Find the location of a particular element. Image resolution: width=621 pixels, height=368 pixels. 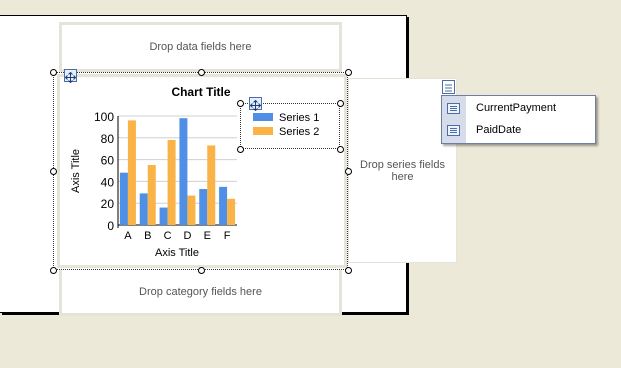

field-item-currentpayment: CurrentPayment is located at coordinates (518, 109).